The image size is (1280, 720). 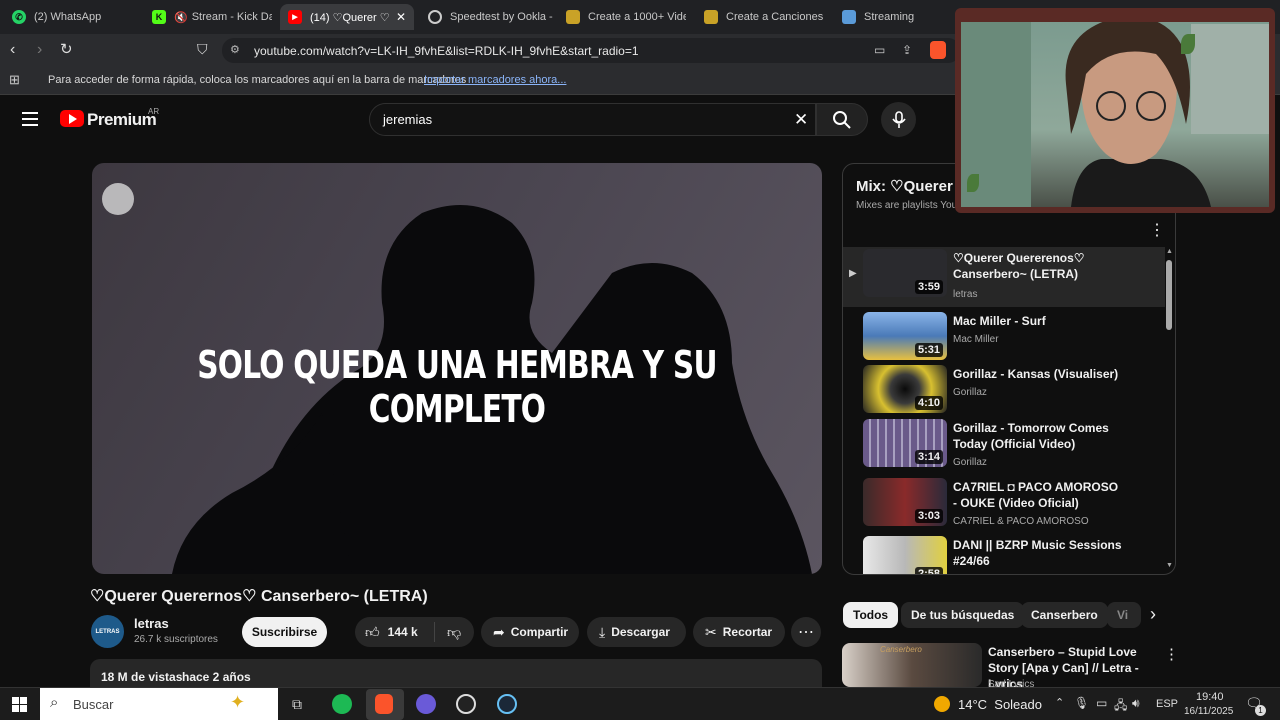 I want to click on chip-todos: Todos, so click(x=871, y=615).